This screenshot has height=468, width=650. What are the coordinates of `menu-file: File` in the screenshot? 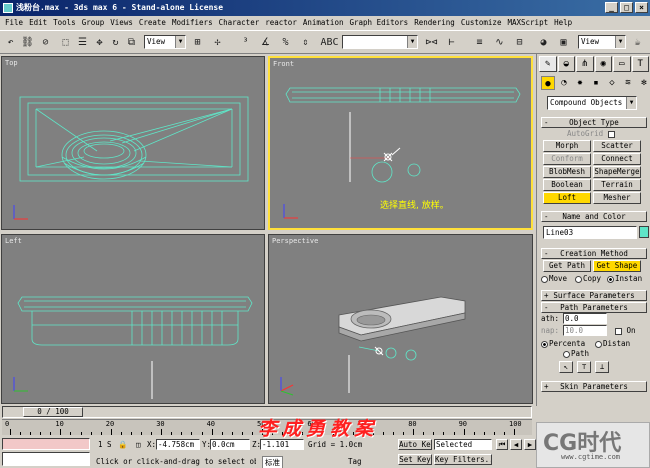 It's located at (14, 23).